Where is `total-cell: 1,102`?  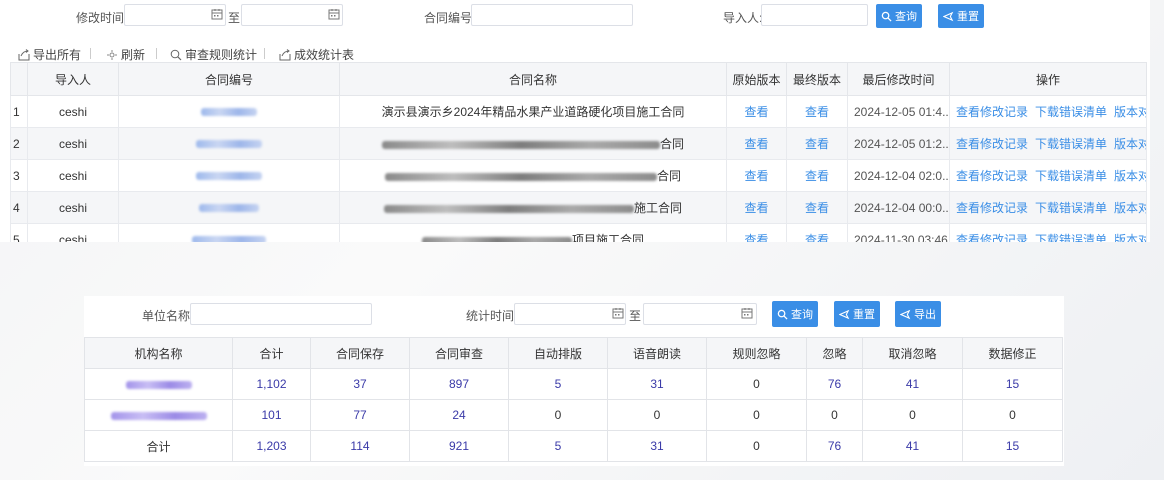 total-cell: 1,102 is located at coordinates (271, 384).